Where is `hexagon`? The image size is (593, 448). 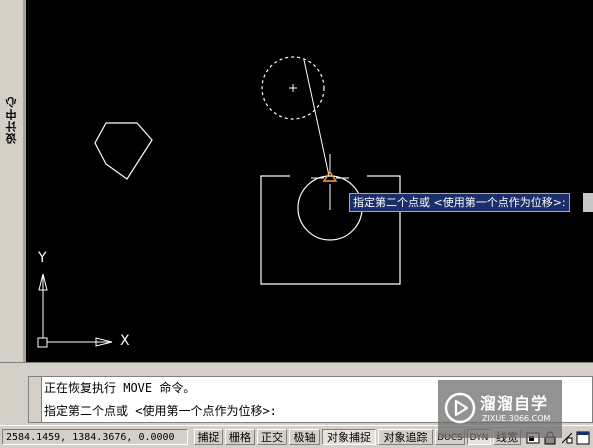 hexagon is located at coordinates (123, 151).